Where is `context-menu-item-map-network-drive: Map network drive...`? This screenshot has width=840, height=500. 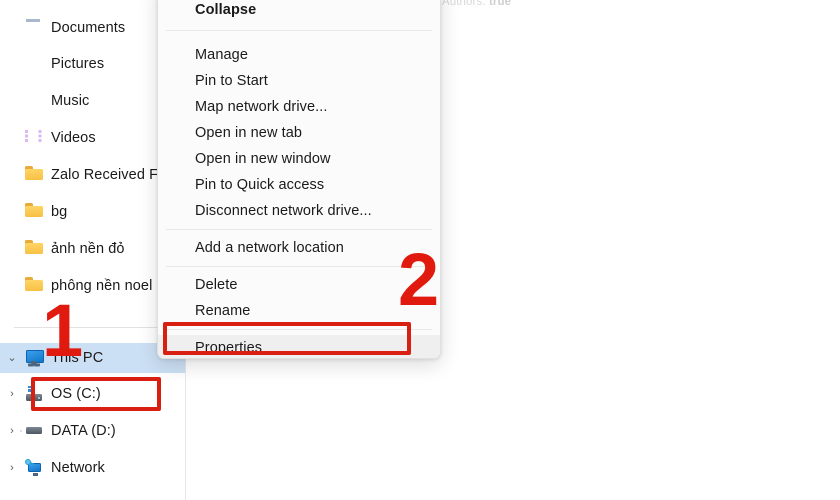 context-menu-item-map-network-drive: Map network drive... is located at coordinates (299, 107).